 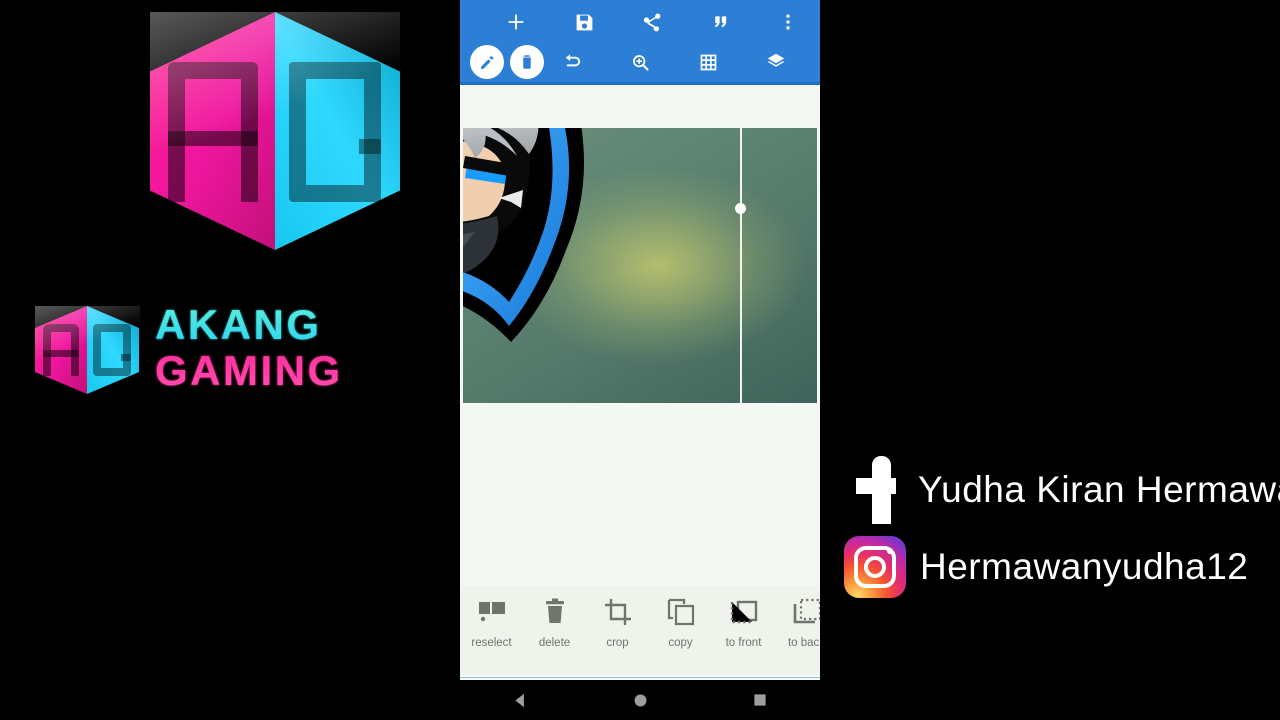 I want to click on action-label: to front, so click(x=743, y=643).